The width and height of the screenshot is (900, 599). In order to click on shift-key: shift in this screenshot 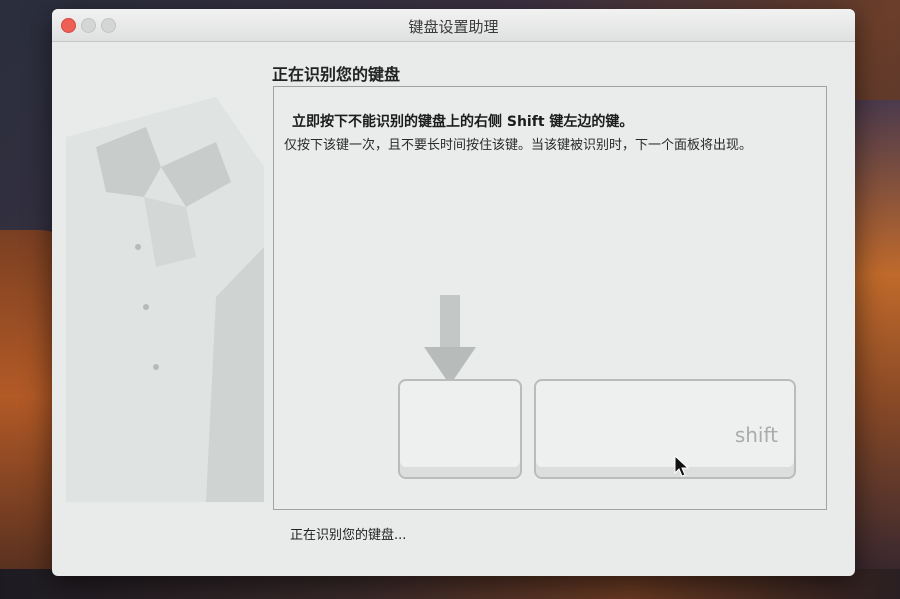, I will do `click(665, 429)`.